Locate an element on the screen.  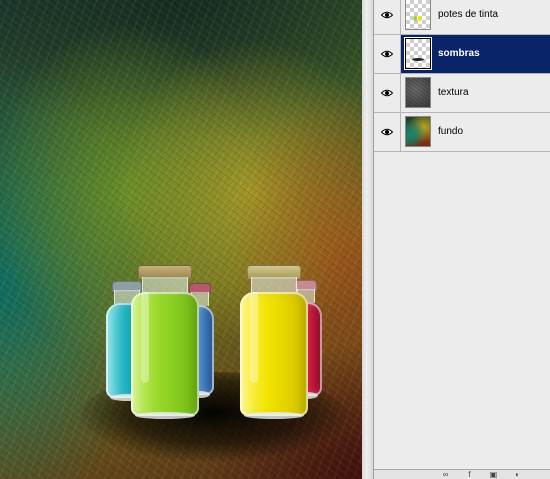
yellow-paint-bottle is located at coordinates (274, 342).